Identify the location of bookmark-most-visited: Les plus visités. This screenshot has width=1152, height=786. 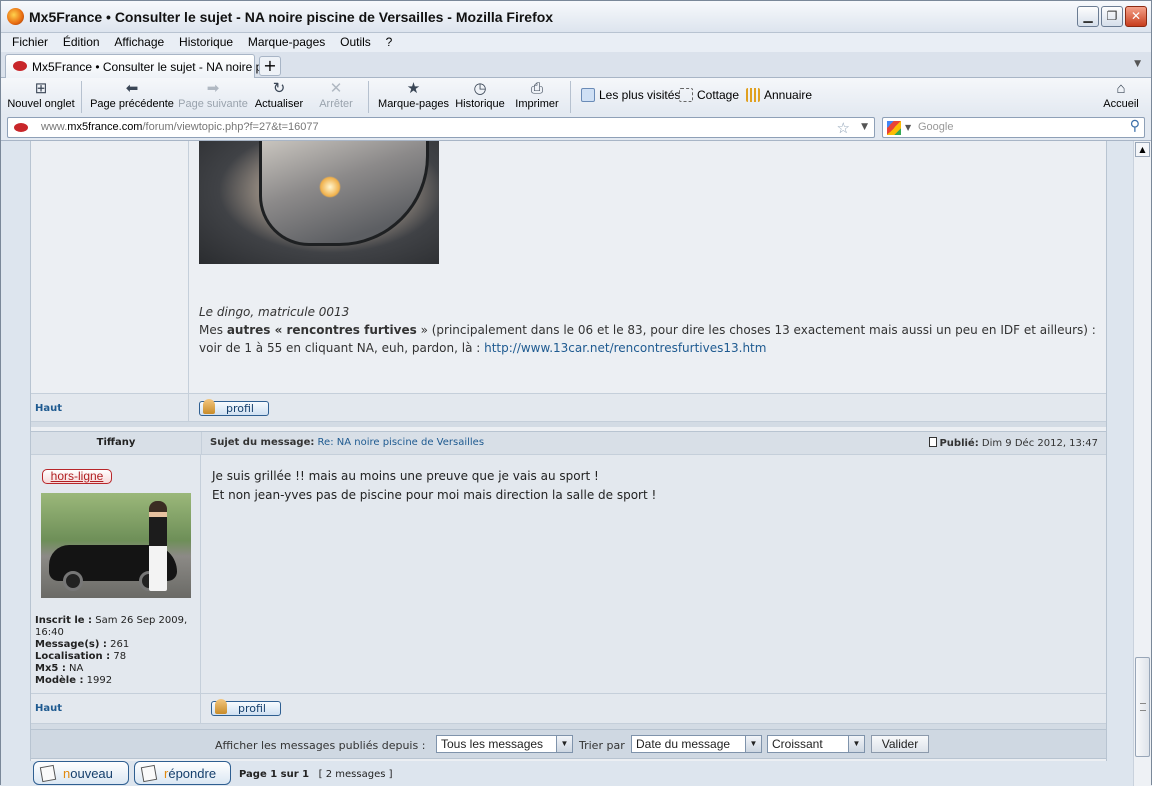
(630, 95).